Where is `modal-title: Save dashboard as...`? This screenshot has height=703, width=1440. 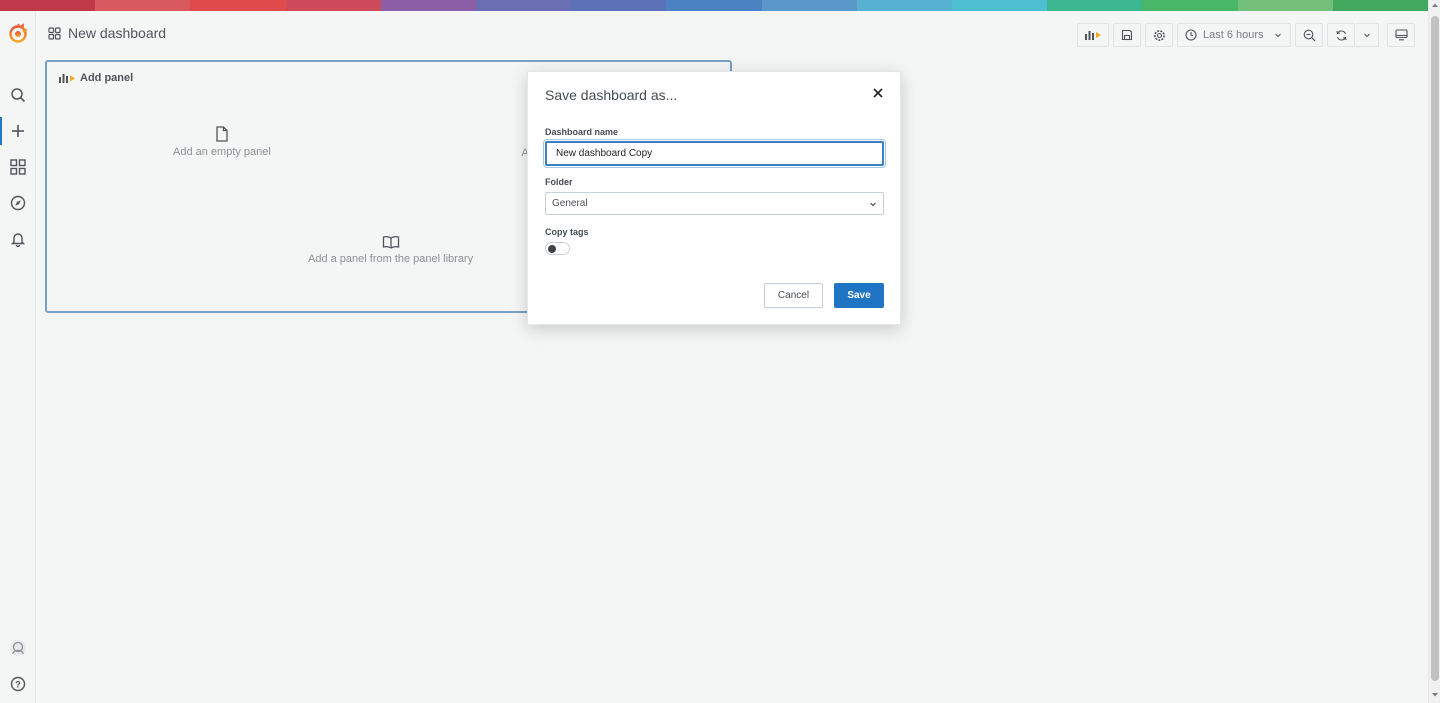
modal-title: Save dashboard as... is located at coordinates (611, 95).